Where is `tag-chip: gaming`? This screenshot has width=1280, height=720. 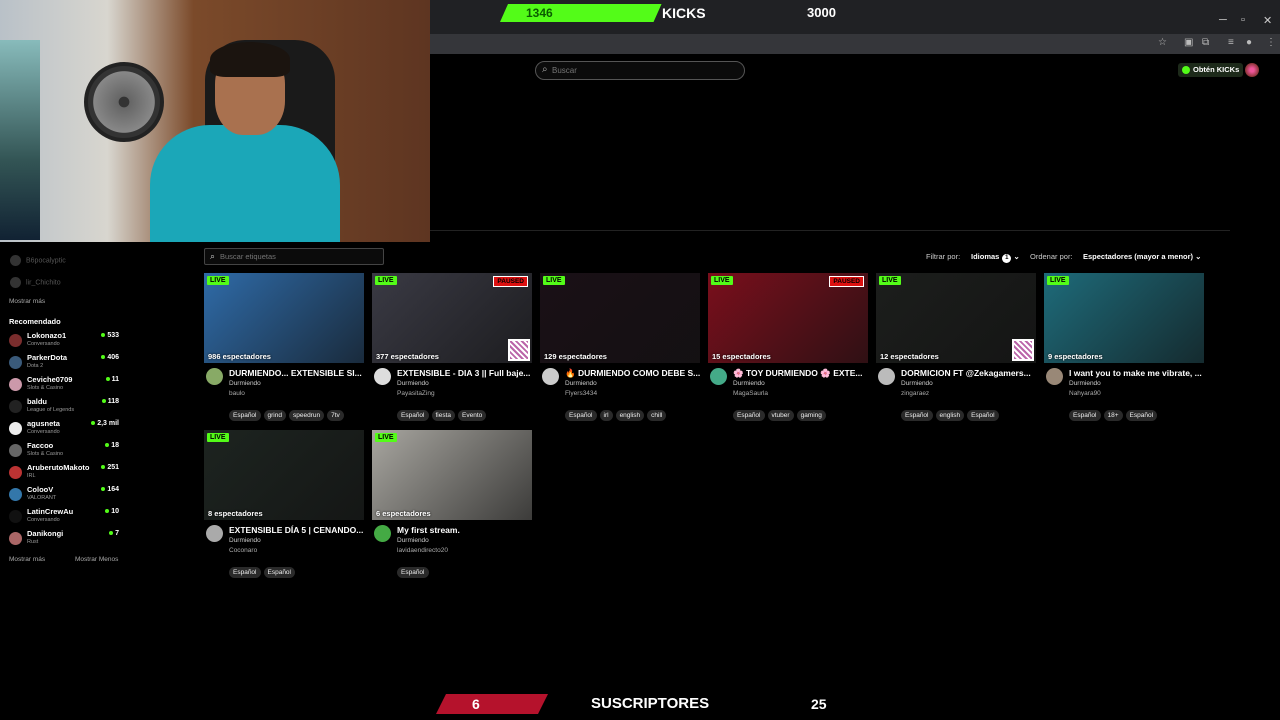
tag-chip: gaming is located at coordinates (811, 415).